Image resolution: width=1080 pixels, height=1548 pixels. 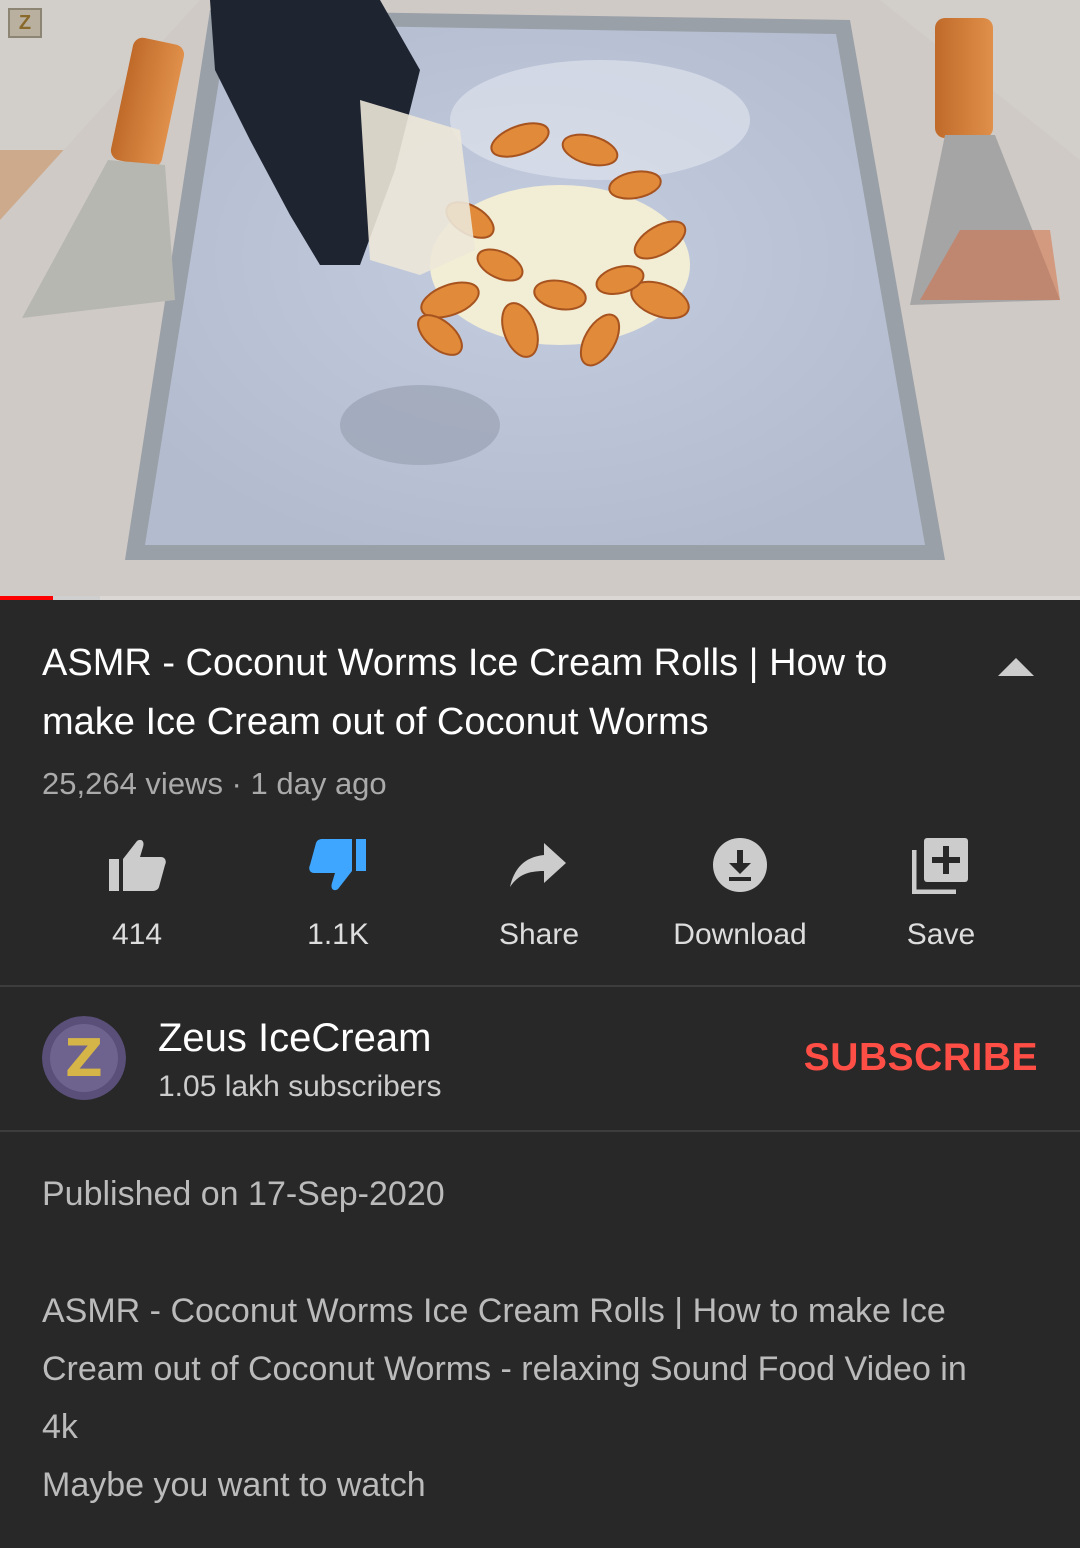 I want to click on dislike-button: 1.1K, so click(x=338, y=895).